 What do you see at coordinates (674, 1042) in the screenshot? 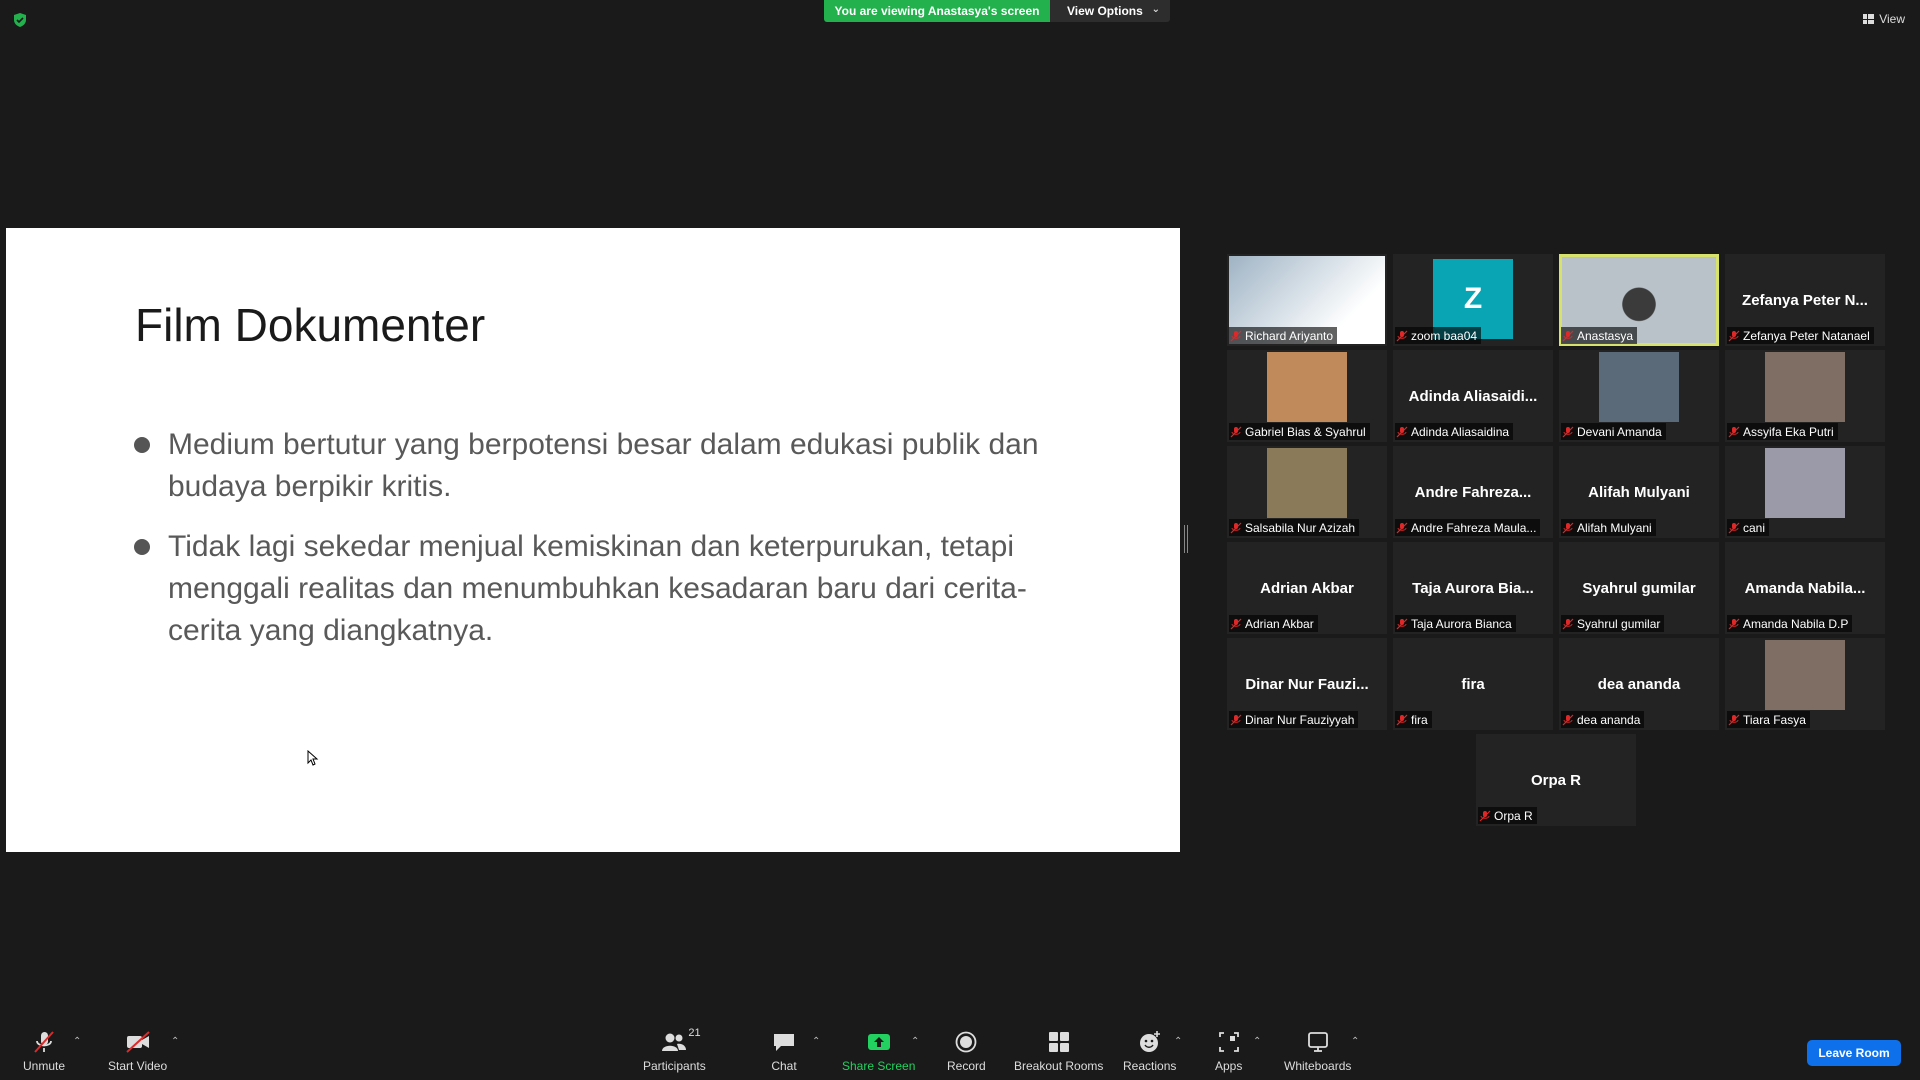
I see `participants-icon` at bounding box center [674, 1042].